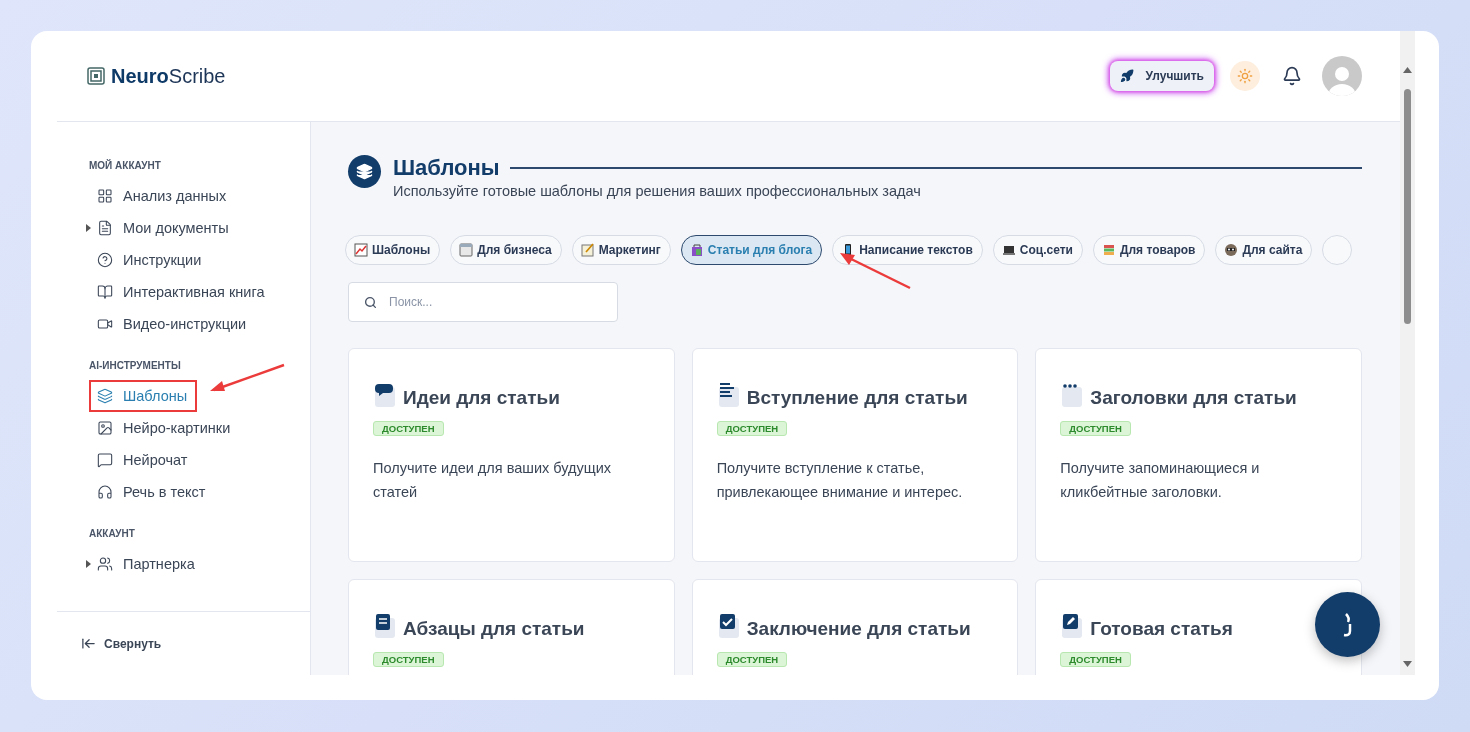 This screenshot has height=732, width=1470. Describe the element at coordinates (147, 564) in the screenshot. I see `sidebar-item: Партнерка` at that location.